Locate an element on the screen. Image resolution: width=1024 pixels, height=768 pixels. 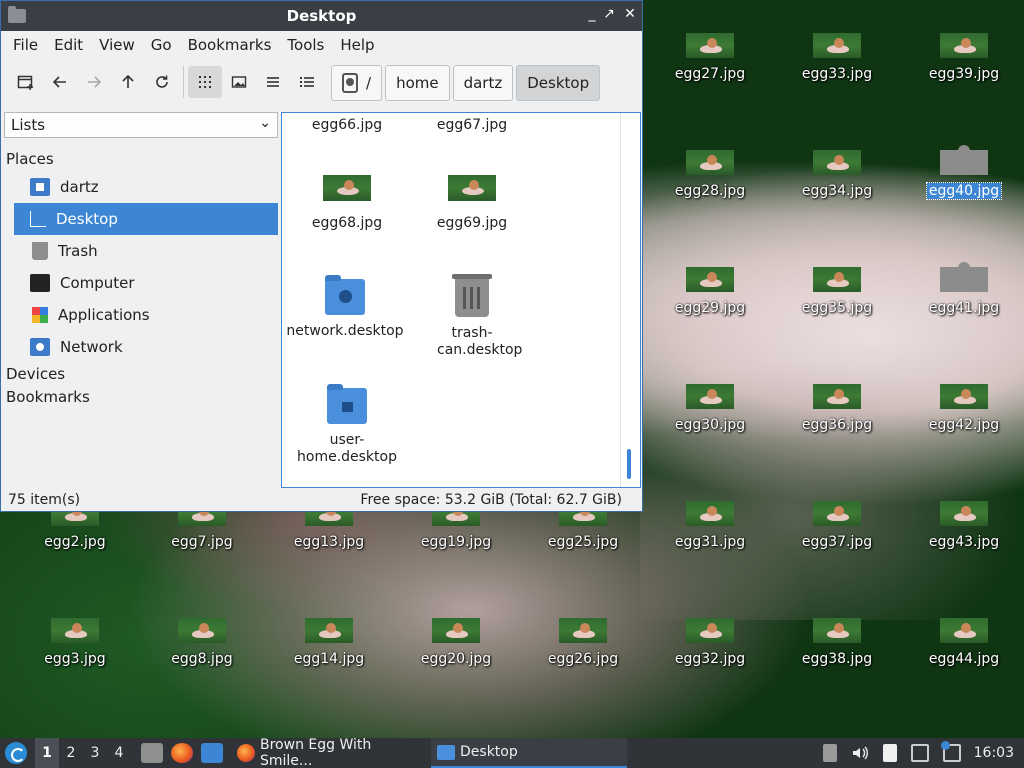
reload-button is located at coordinates (162, 82).